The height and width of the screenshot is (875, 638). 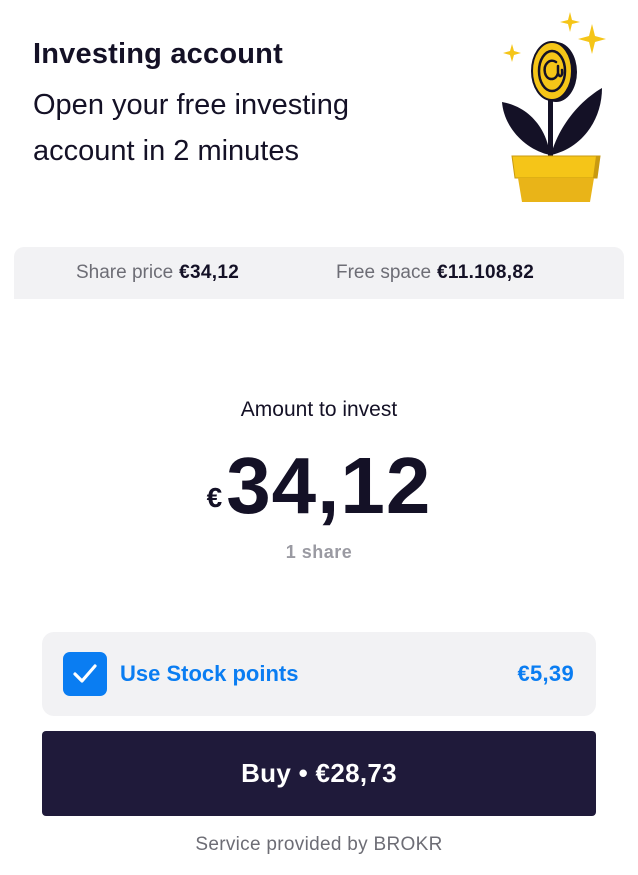 I want to click on free-space-label: Free space, so click(x=384, y=272).